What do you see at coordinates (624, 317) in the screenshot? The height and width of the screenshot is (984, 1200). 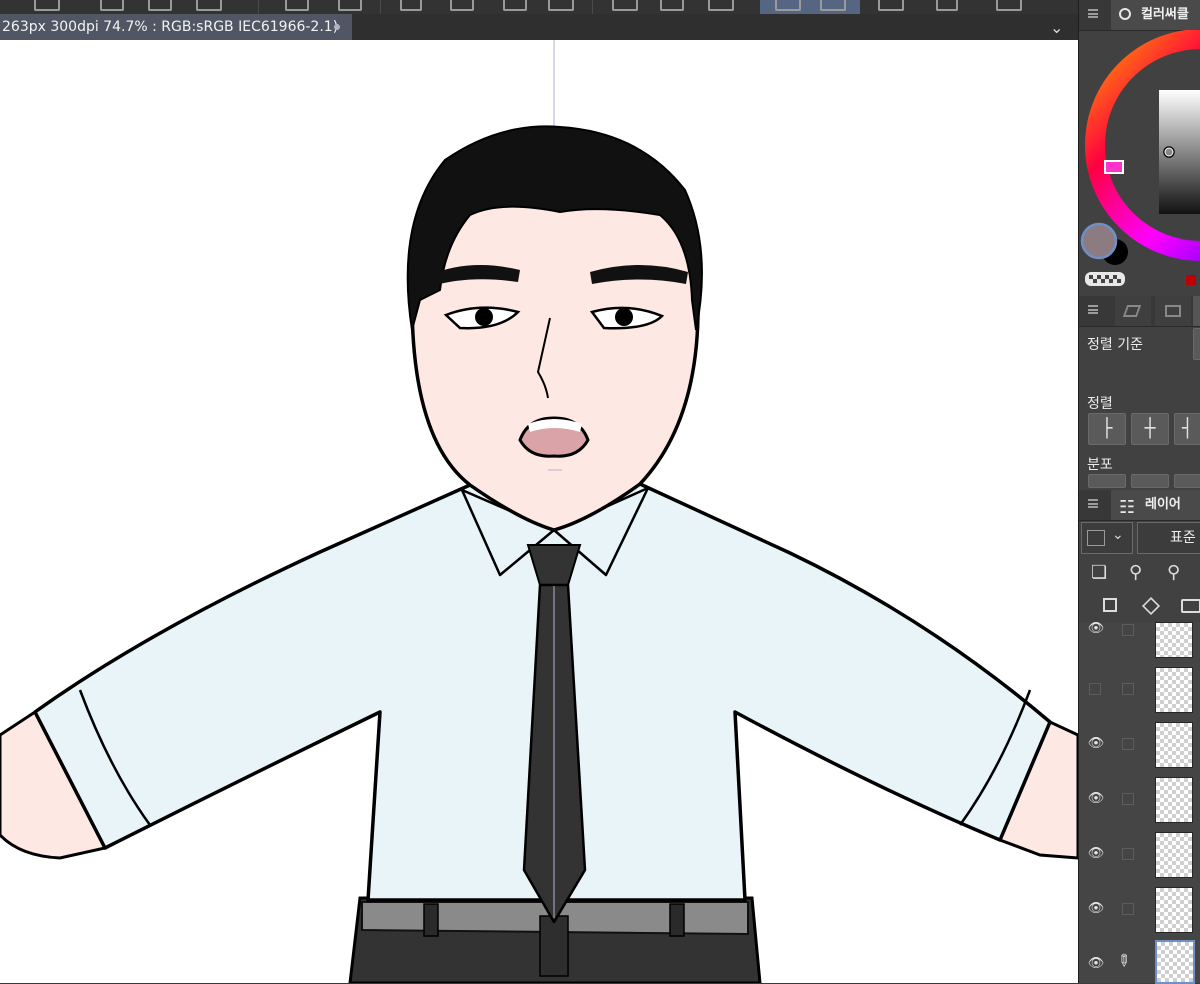 I see `right-pupil` at bounding box center [624, 317].